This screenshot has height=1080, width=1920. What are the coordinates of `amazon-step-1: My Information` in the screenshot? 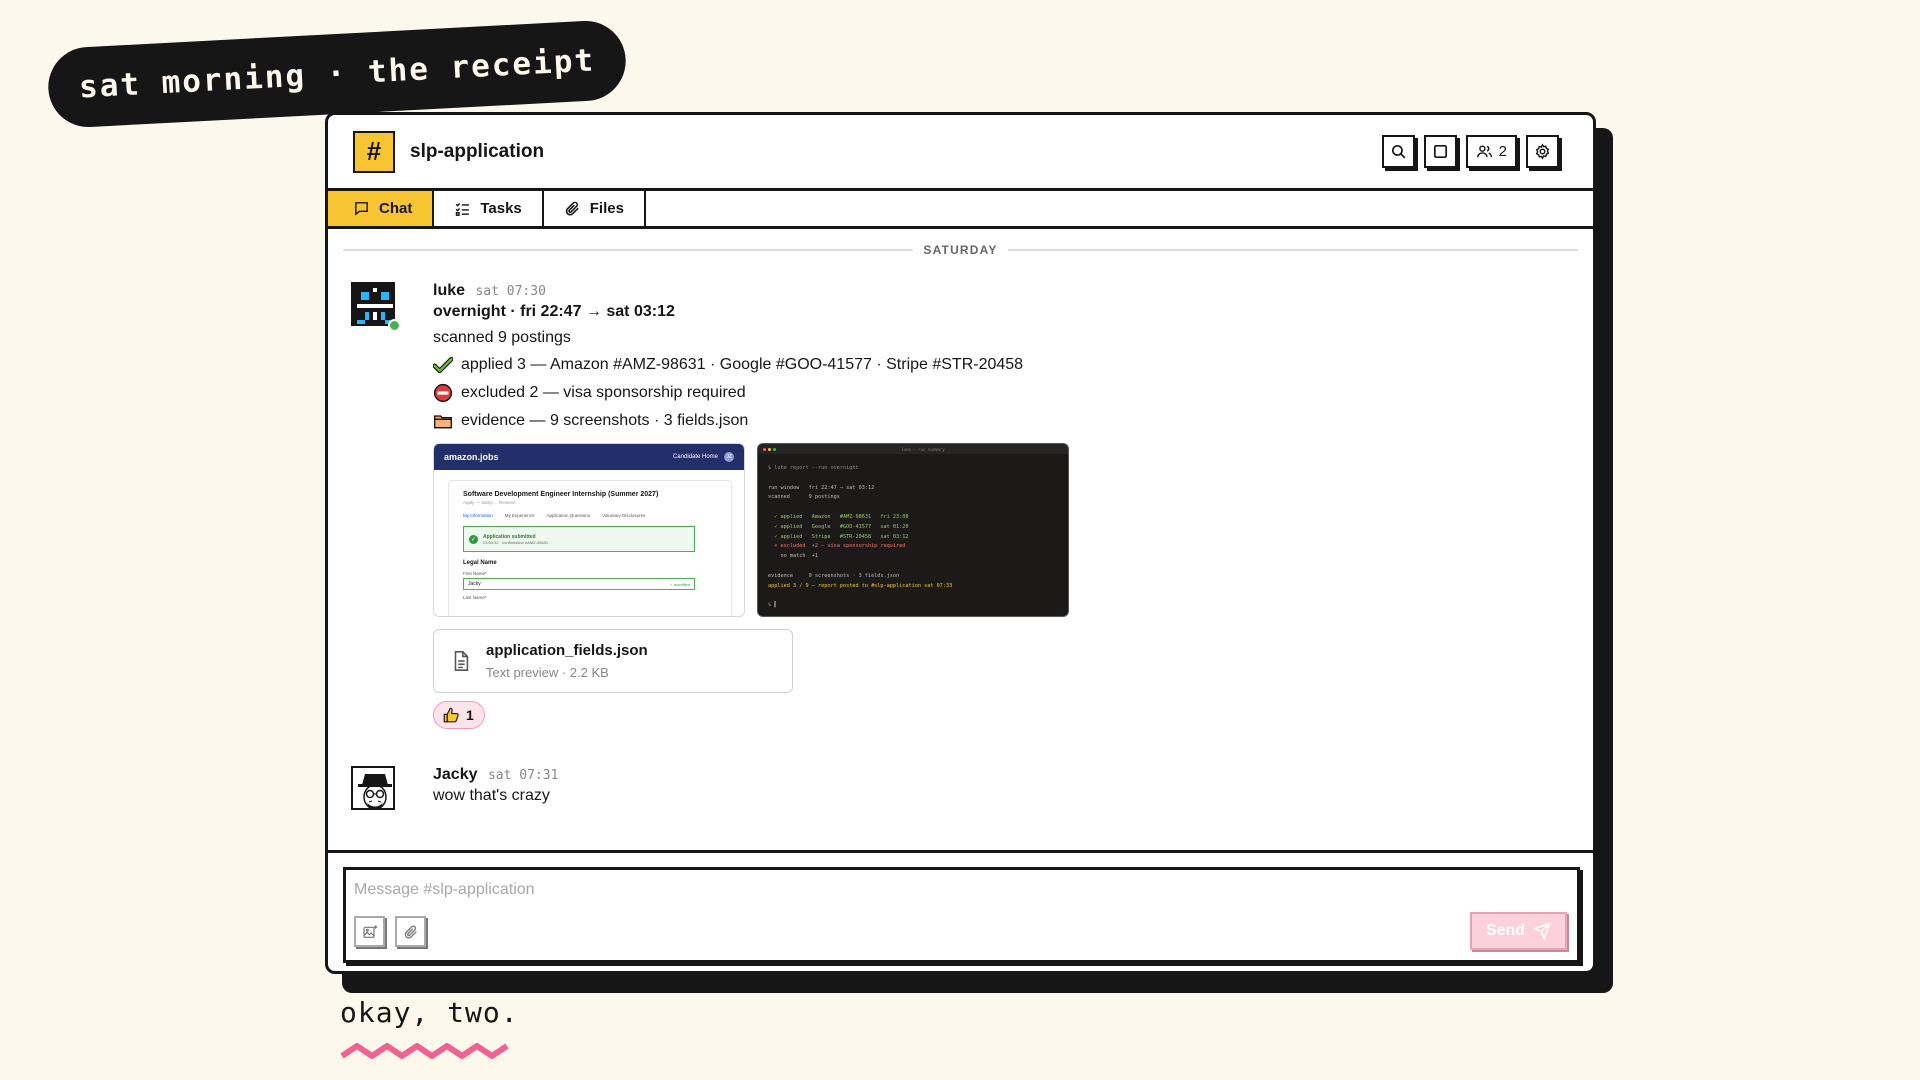 It's located at (478, 515).